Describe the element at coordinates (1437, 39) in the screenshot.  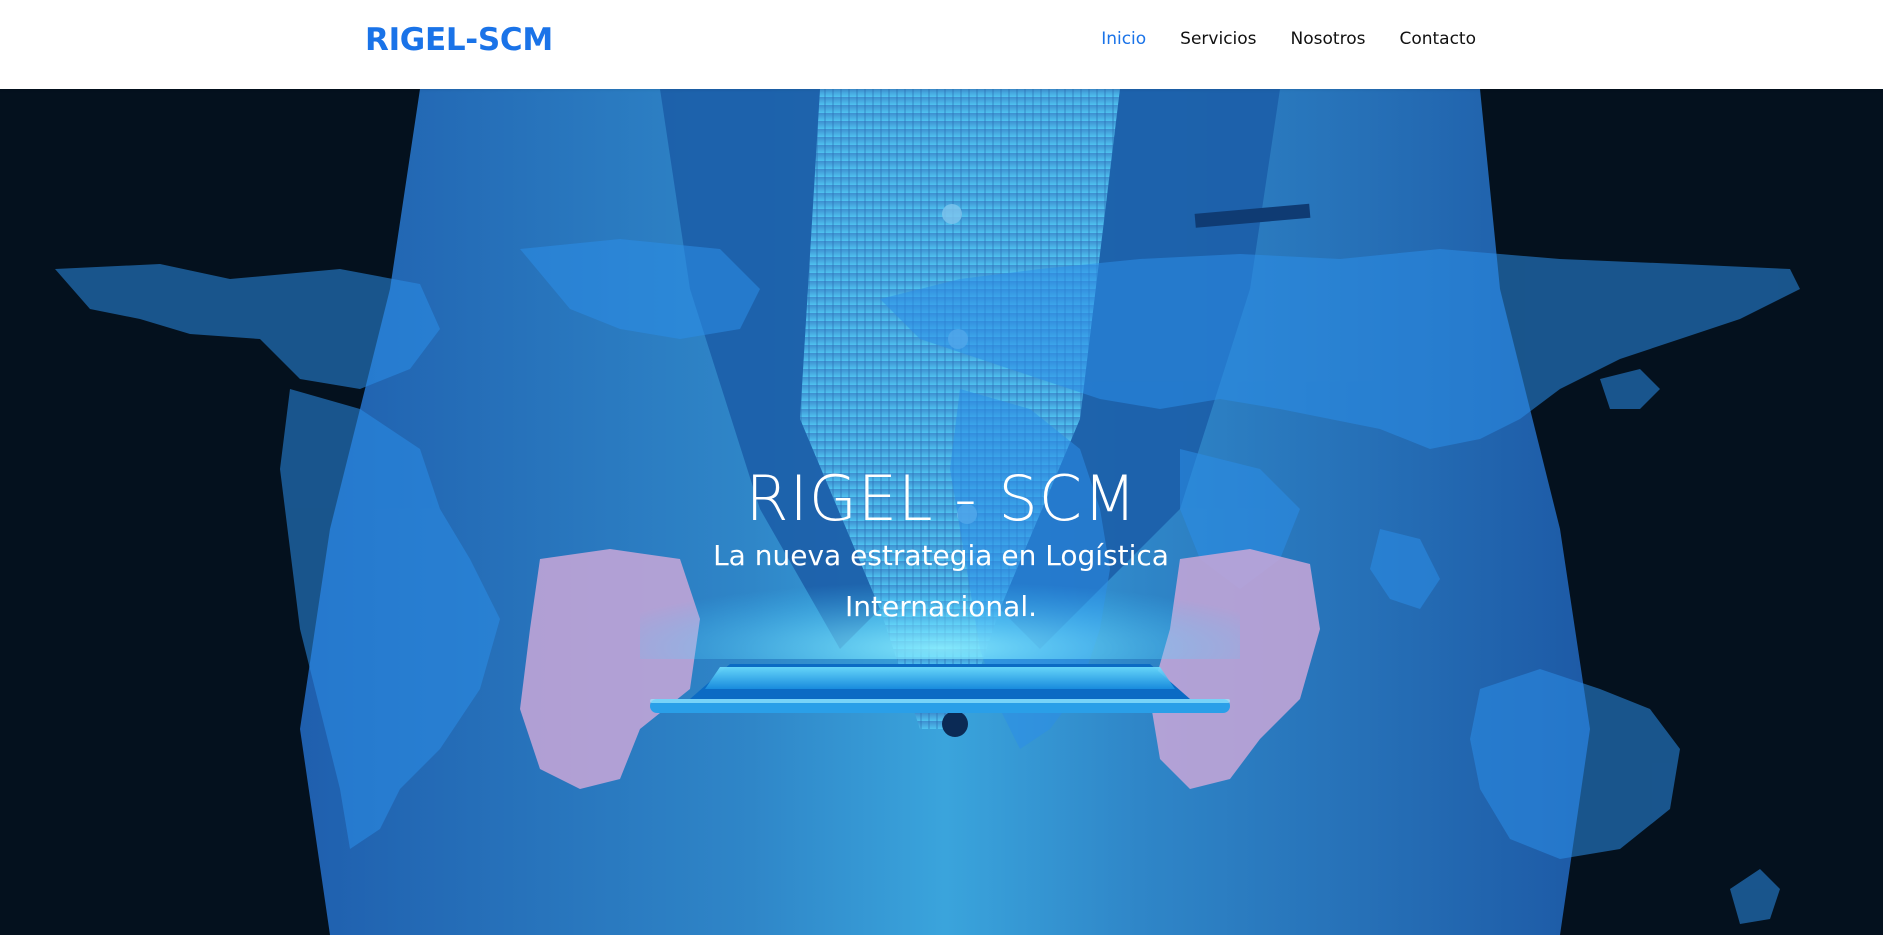
I see `nav-link-contacto: Contacto` at that location.